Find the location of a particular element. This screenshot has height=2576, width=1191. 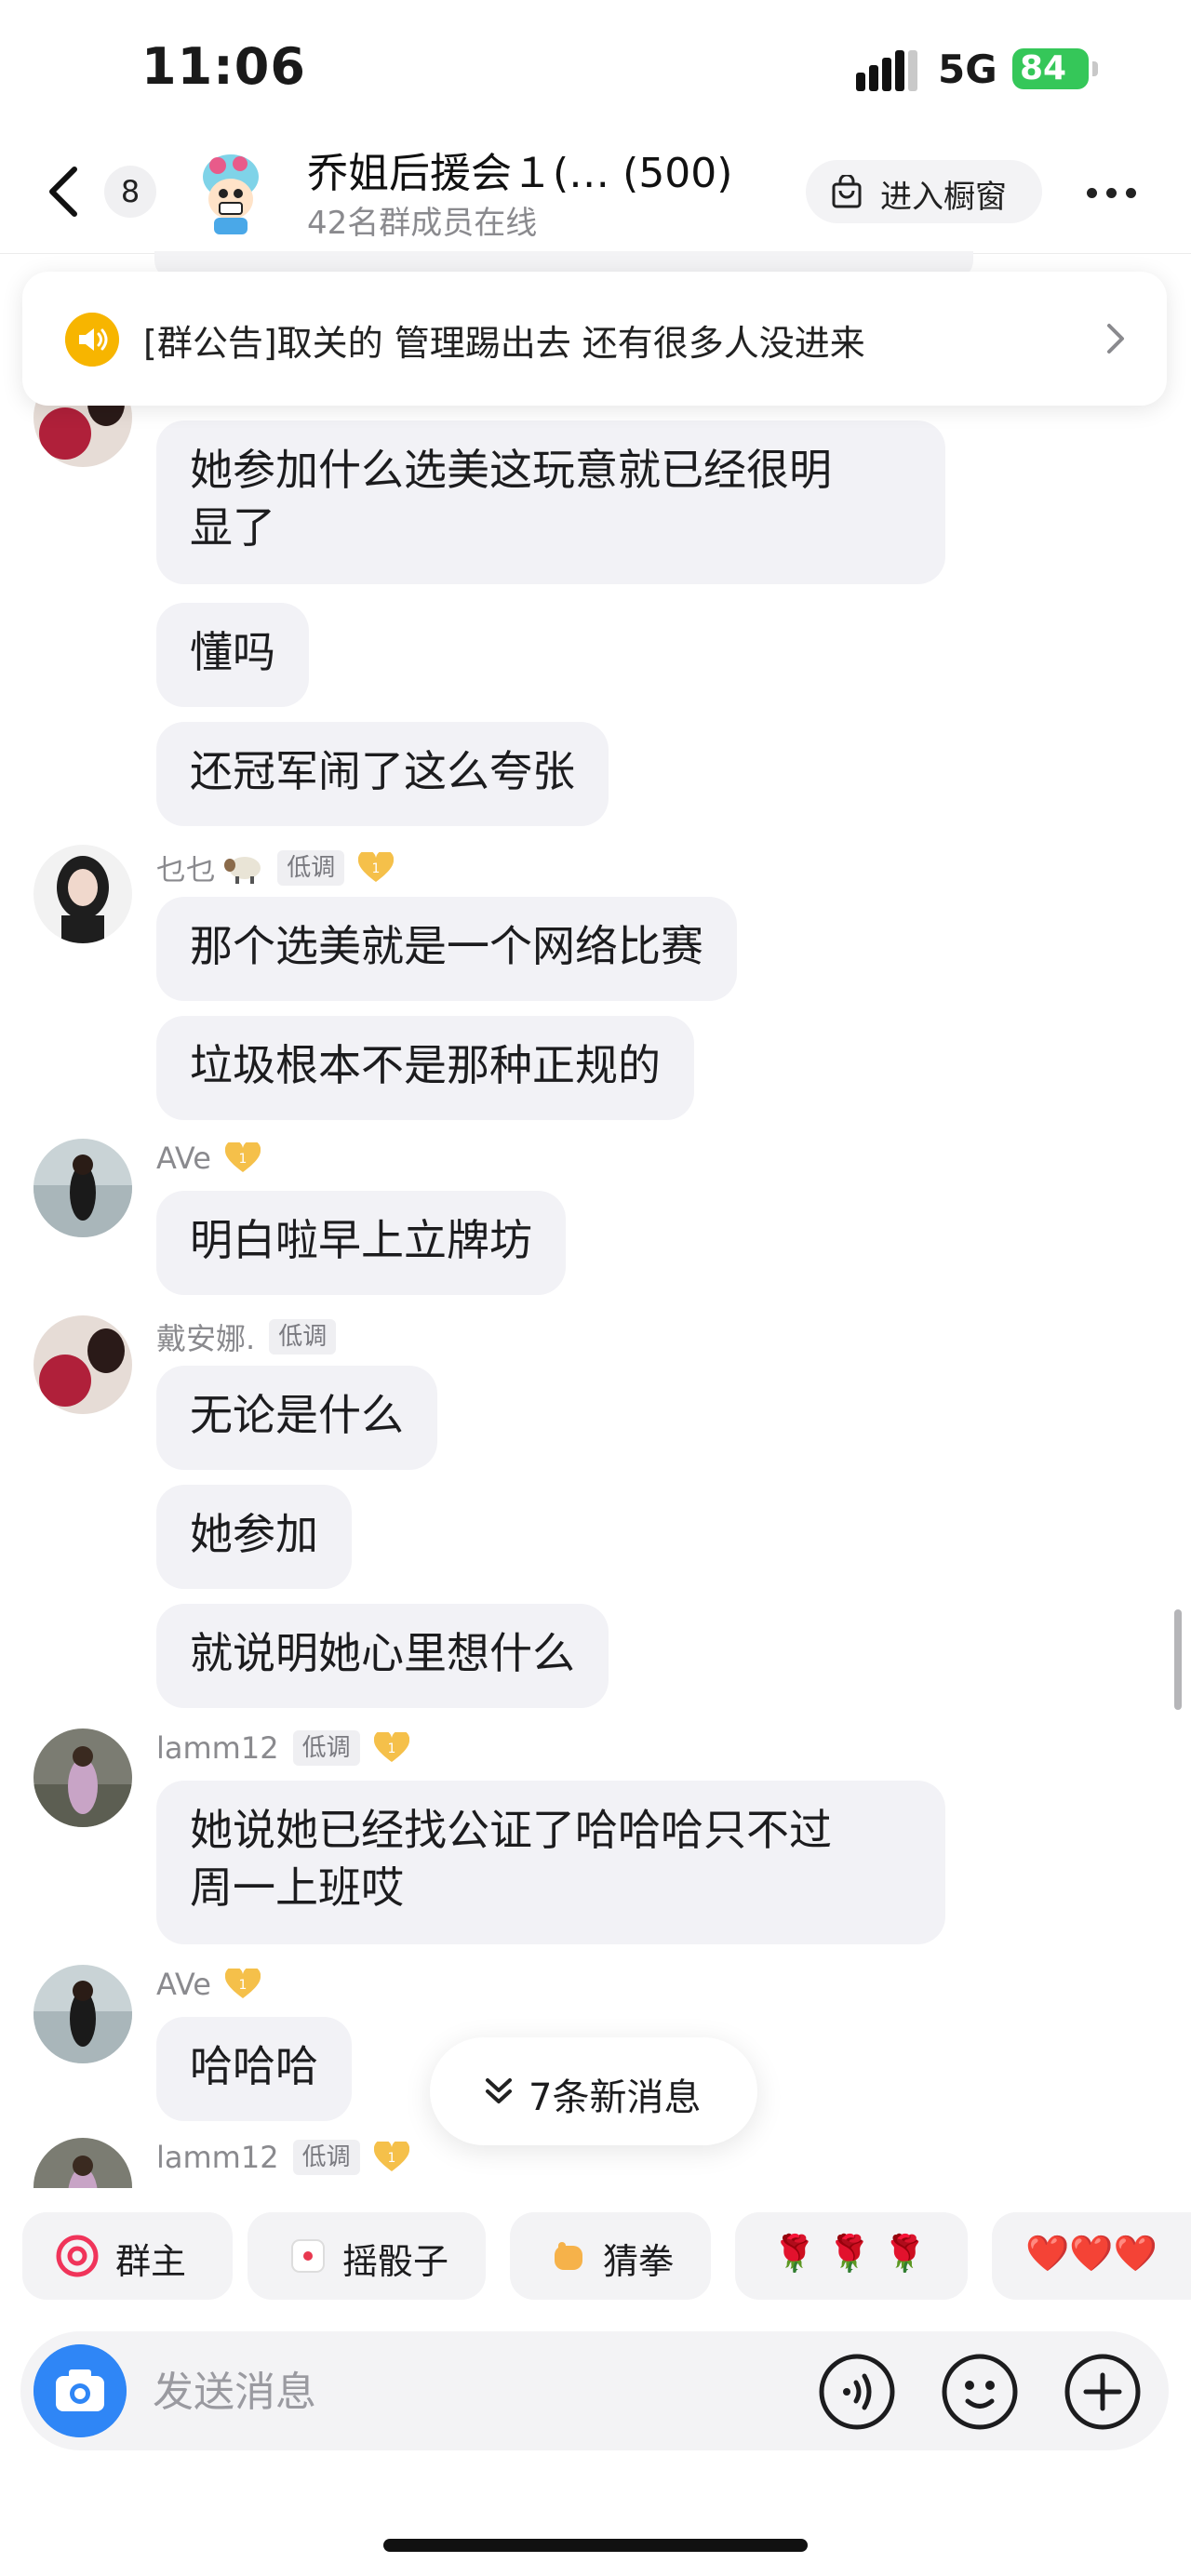

chevron-right-icon is located at coordinates (1115, 339).